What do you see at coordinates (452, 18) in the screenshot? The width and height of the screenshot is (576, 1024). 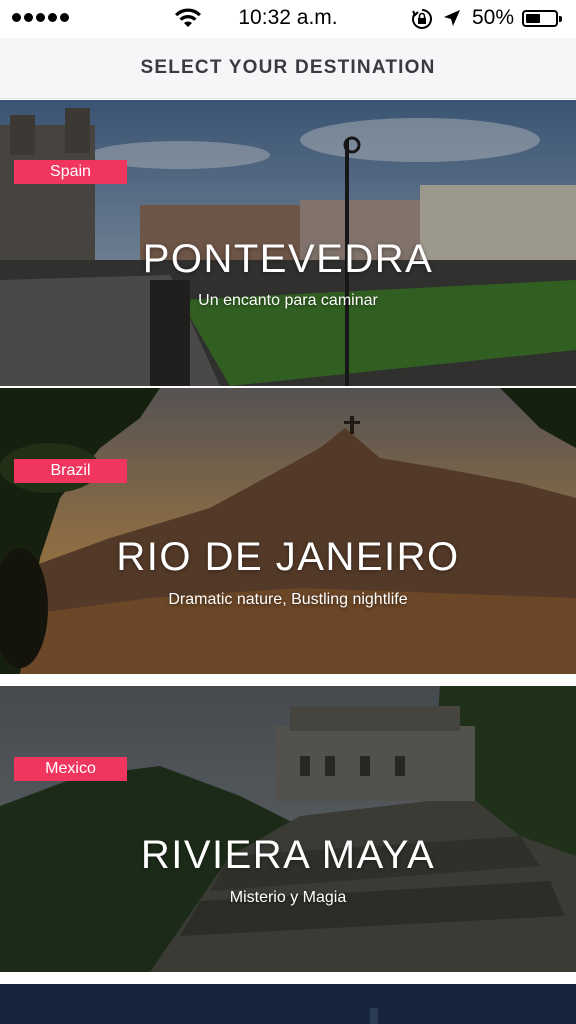 I see `location-arrow-icon` at bounding box center [452, 18].